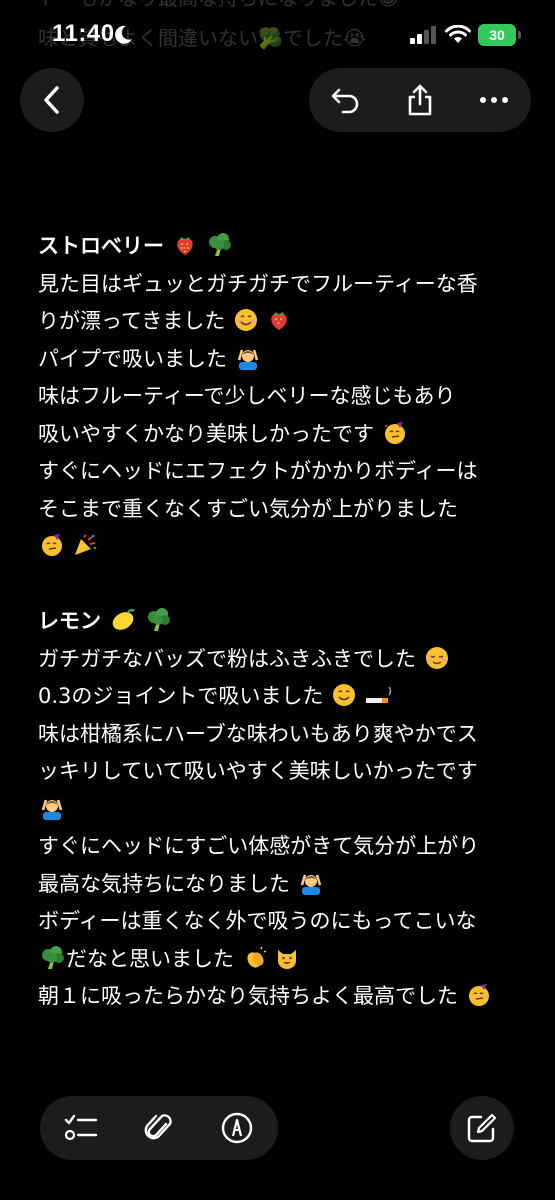 This screenshot has height=1200, width=555. I want to click on note-line: 吸いやすくかなり美味しかったです, so click(283, 435).